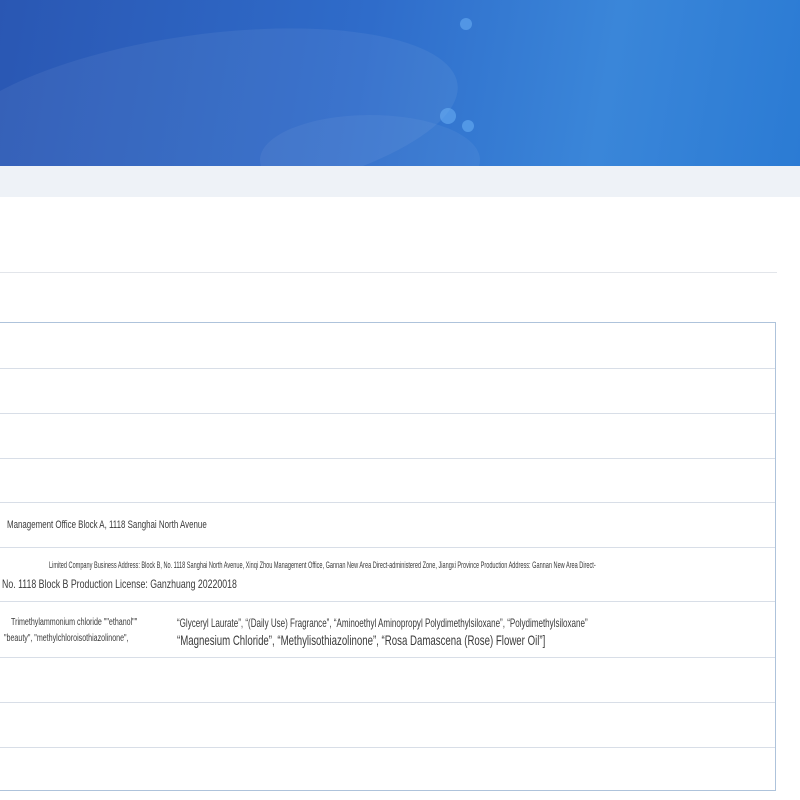 The width and height of the screenshot is (800, 800). Describe the element at coordinates (388, 272) in the screenshot. I see `title-divider` at that location.